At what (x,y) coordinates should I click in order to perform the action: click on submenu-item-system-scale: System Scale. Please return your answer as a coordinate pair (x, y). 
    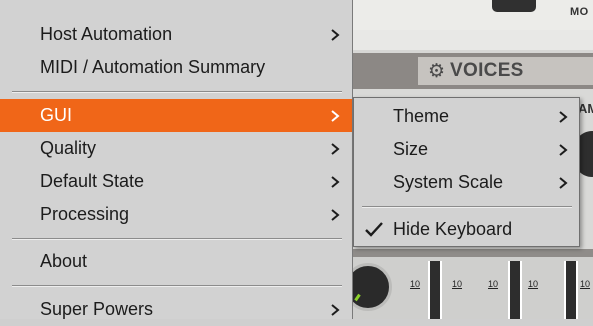
    Looking at the image, I should click on (466, 182).